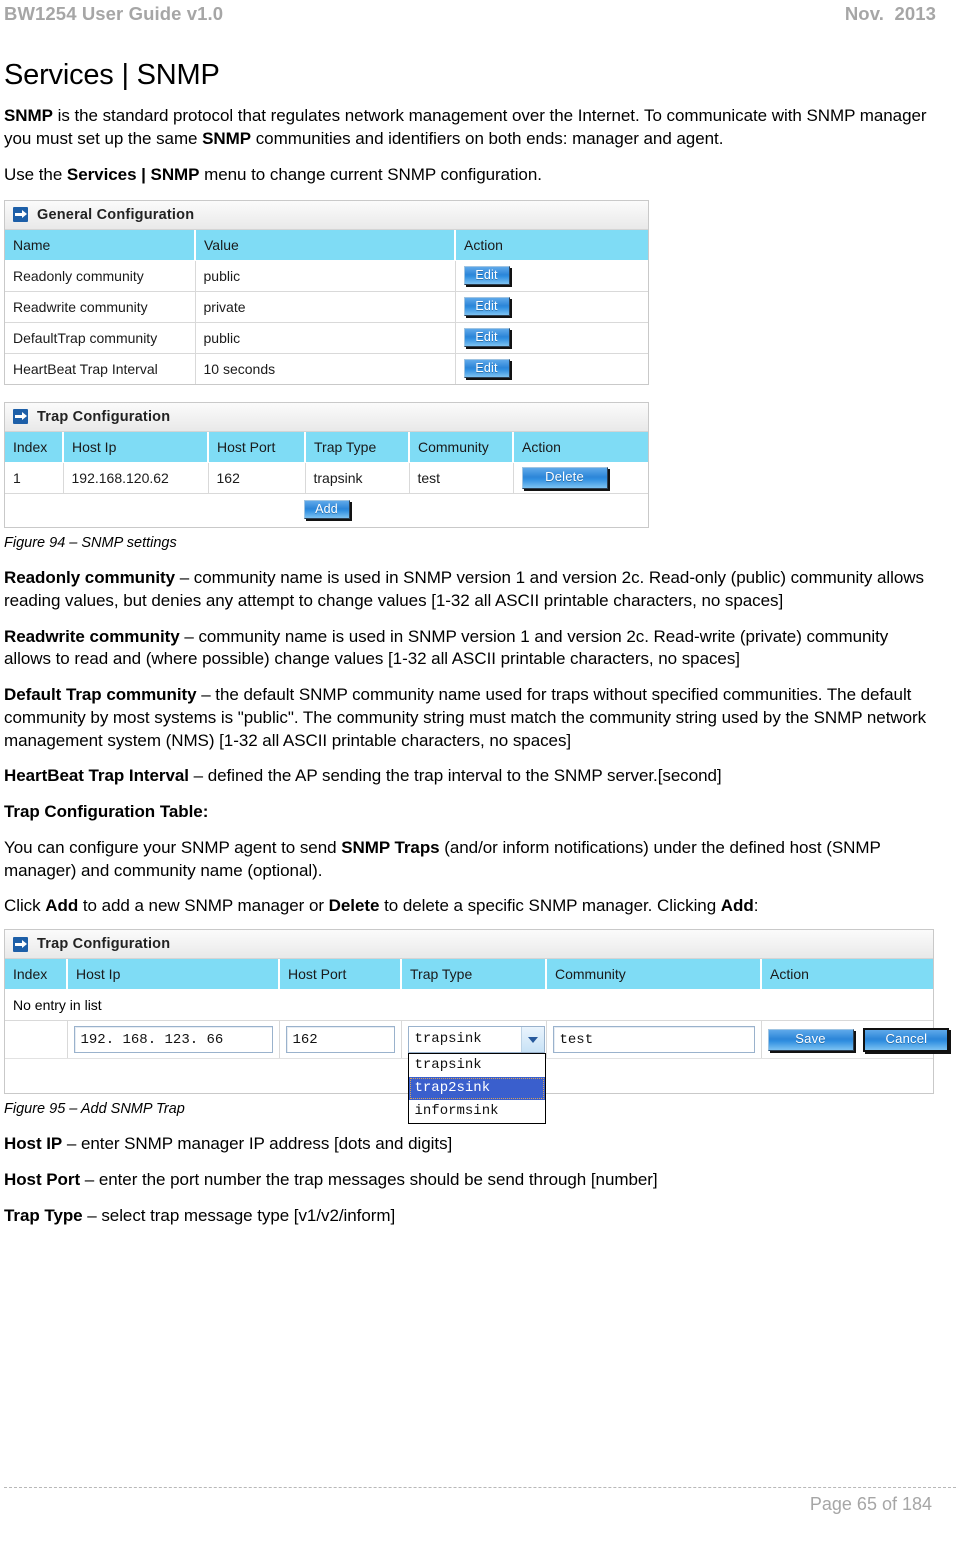 The image size is (964, 1541). What do you see at coordinates (35, 174) in the screenshot?
I see `menu-intro-text: Use the` at bounding box center [35, 174].